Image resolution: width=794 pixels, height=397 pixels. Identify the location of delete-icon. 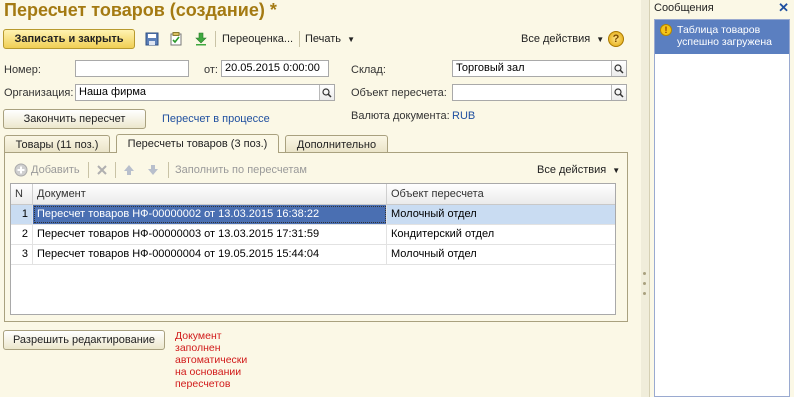
(102, 170).